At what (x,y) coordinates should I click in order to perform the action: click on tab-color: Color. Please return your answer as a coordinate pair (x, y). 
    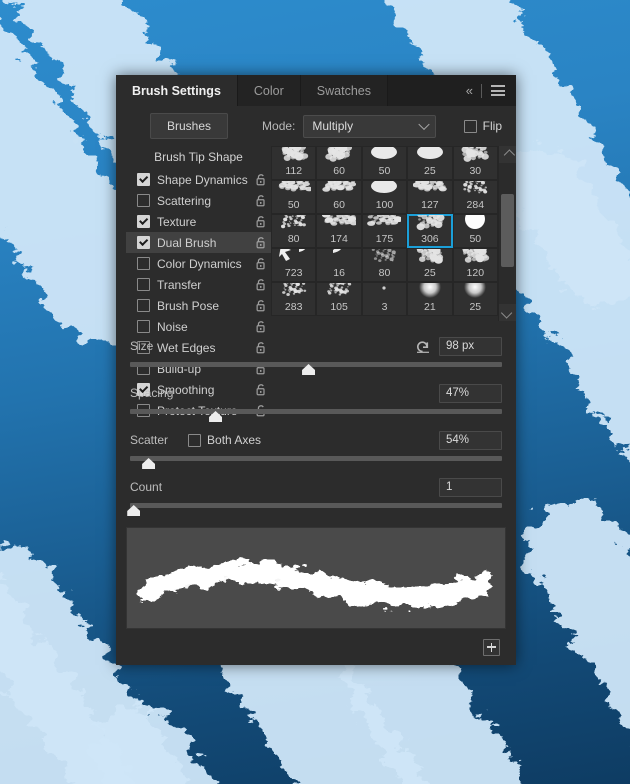
    Looking at the image, I should click on (269, 90).